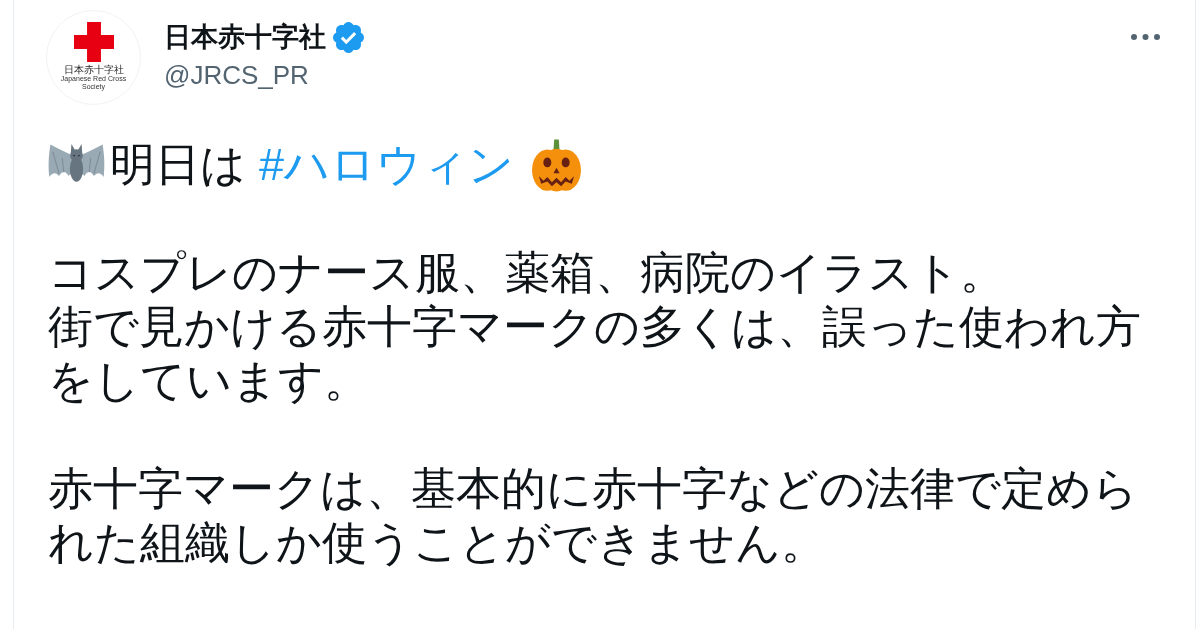  Describe the element at coordinates (245, 37) in the screenshot. I see `account-name: 日本赤十字社` at that location.